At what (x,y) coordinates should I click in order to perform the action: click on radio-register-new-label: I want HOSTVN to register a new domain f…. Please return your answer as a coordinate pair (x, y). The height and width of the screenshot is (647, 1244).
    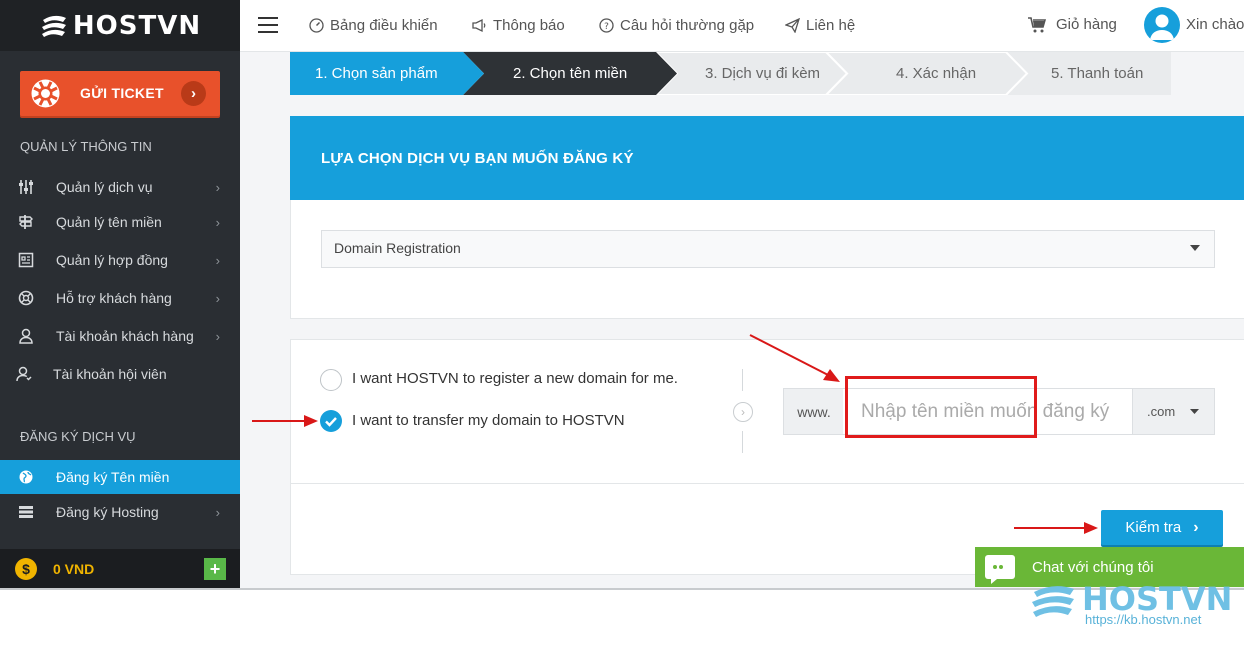
    Looking at the image, I should click on (515, 378).